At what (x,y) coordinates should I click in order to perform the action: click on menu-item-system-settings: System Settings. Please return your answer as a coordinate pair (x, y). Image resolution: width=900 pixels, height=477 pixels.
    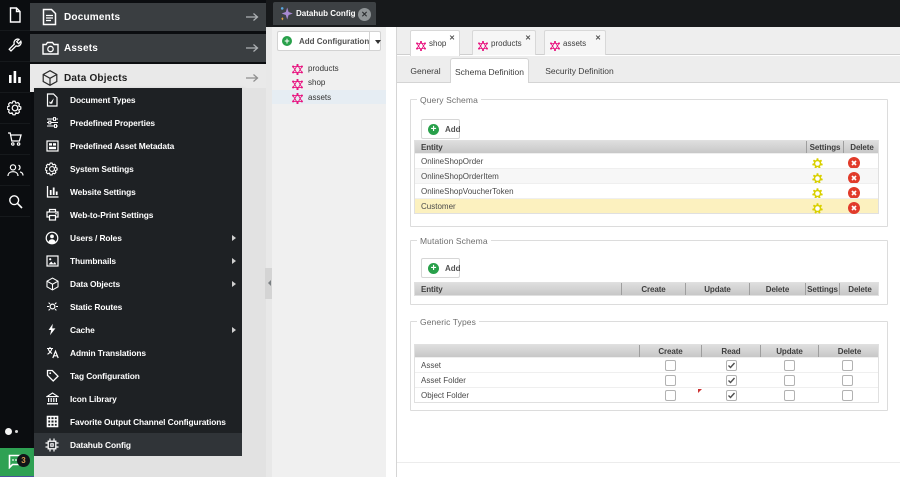
    Looking at the image, I should click on (138, 168).